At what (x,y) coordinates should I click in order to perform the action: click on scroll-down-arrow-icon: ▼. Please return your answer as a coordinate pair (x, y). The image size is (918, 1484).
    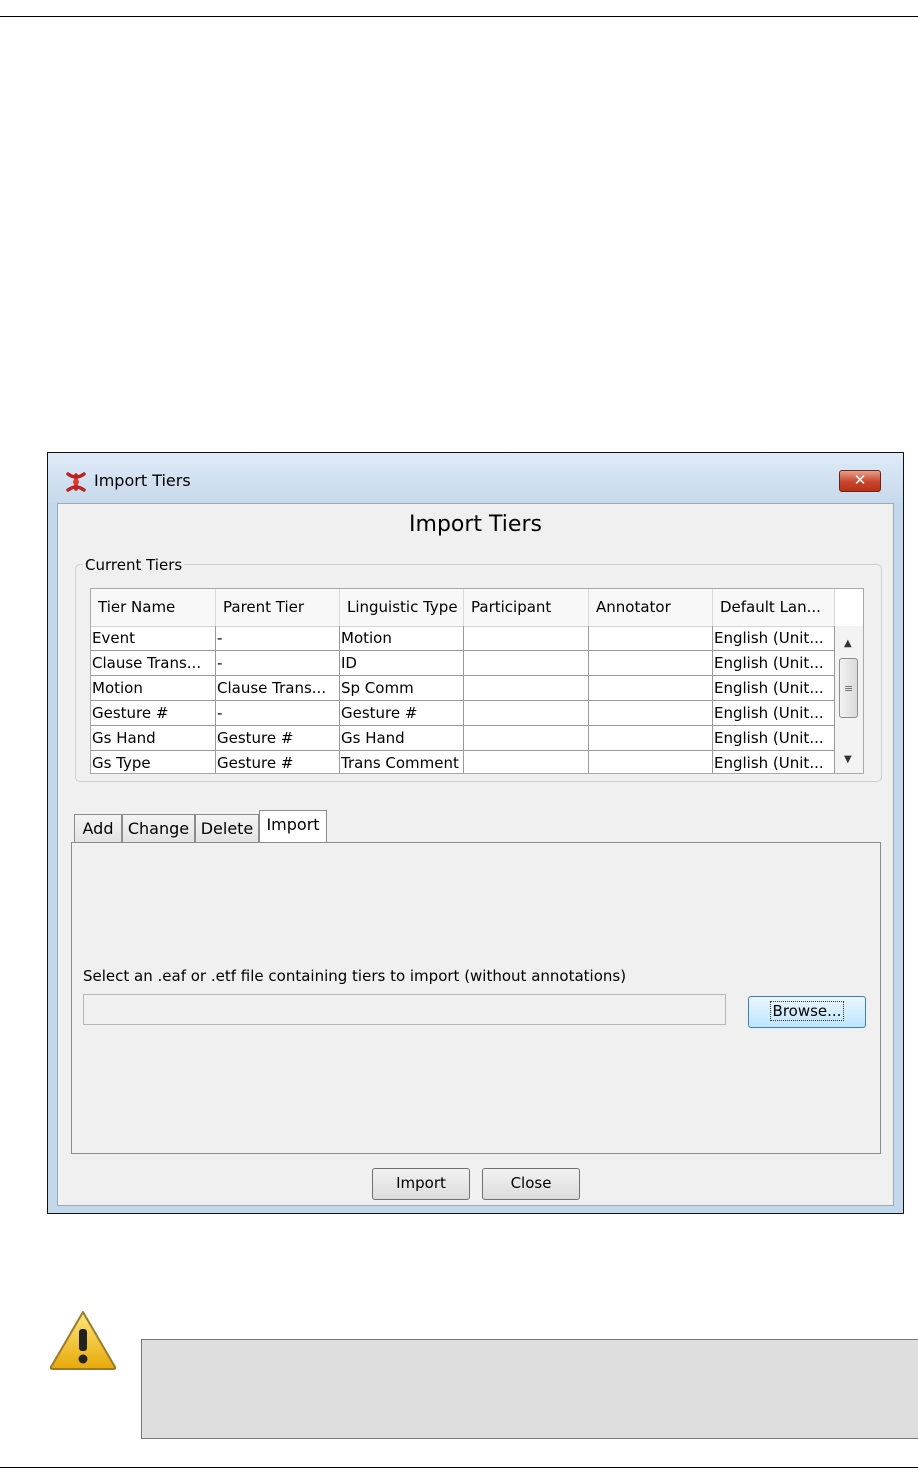
    Looking at the image, I should click on (848, 759).